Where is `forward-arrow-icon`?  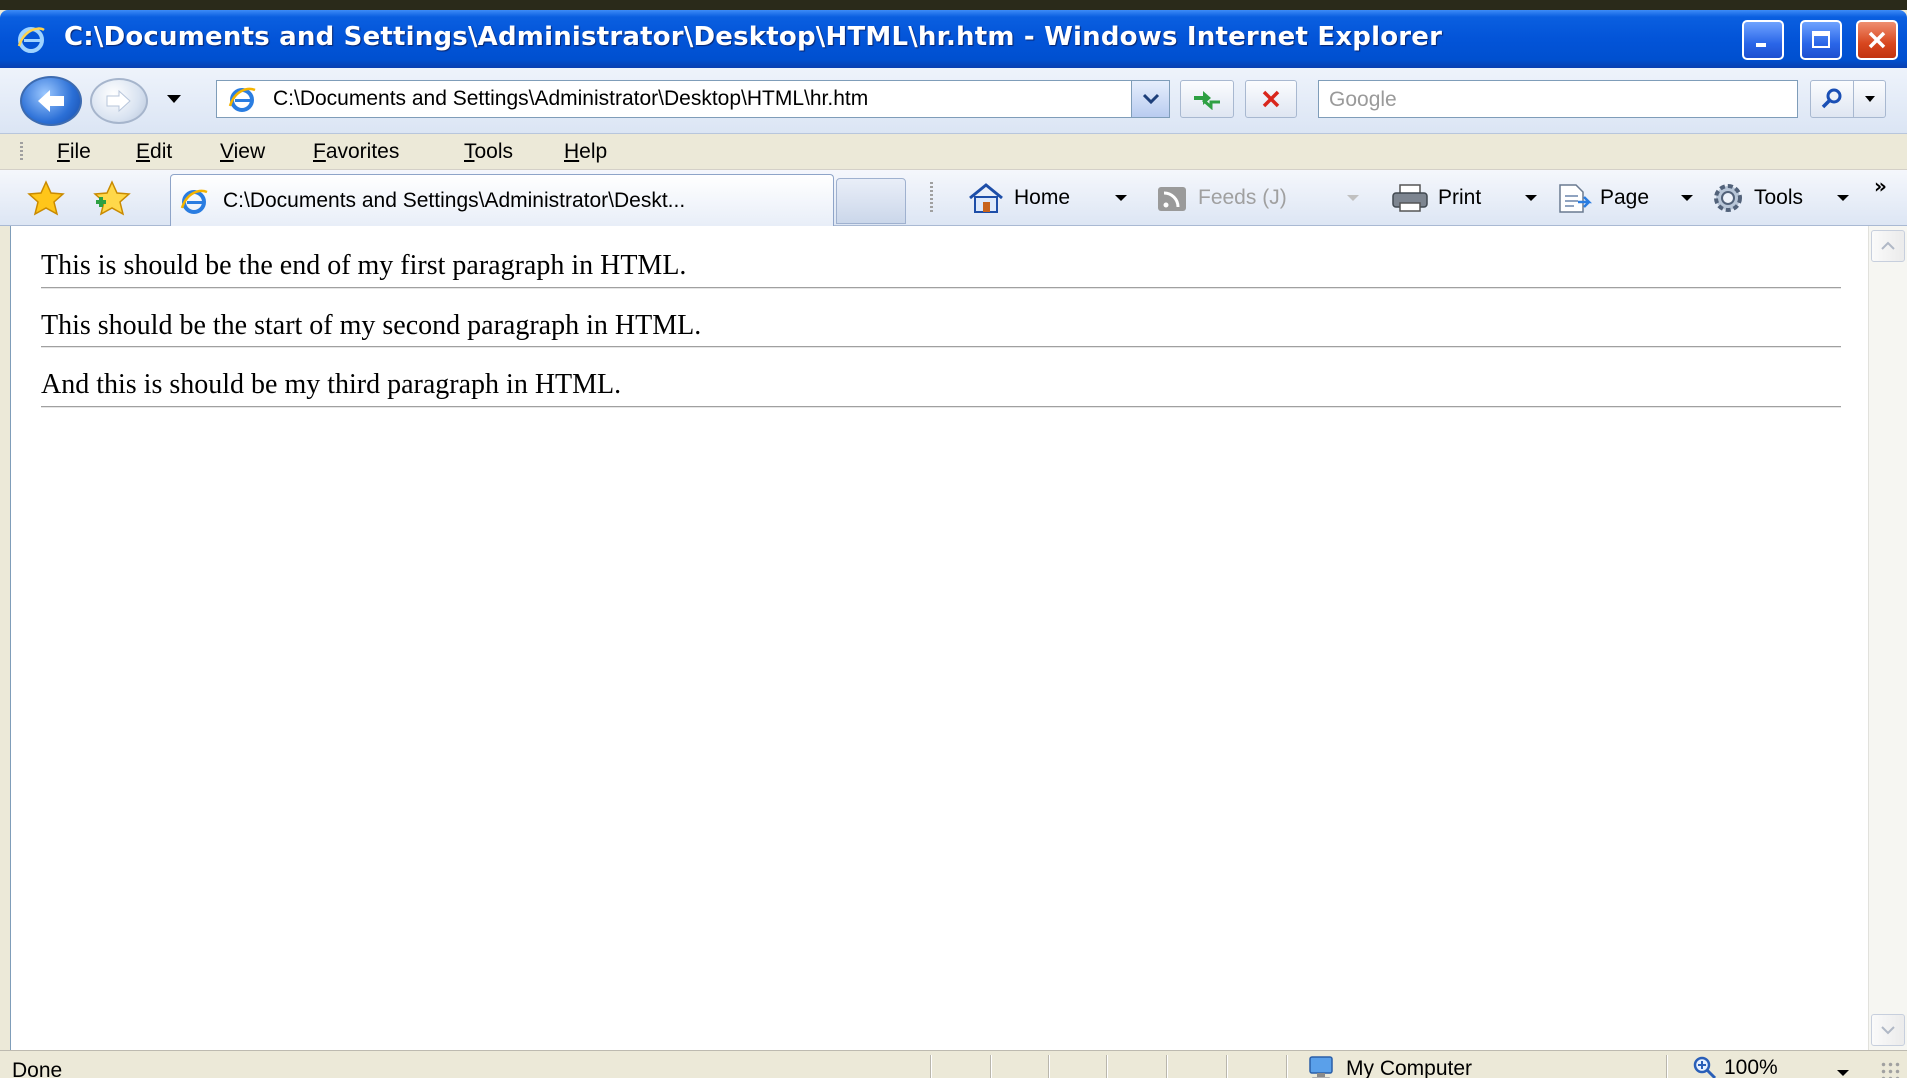
forward-arrow-icon is located at coordinates (118, 101).